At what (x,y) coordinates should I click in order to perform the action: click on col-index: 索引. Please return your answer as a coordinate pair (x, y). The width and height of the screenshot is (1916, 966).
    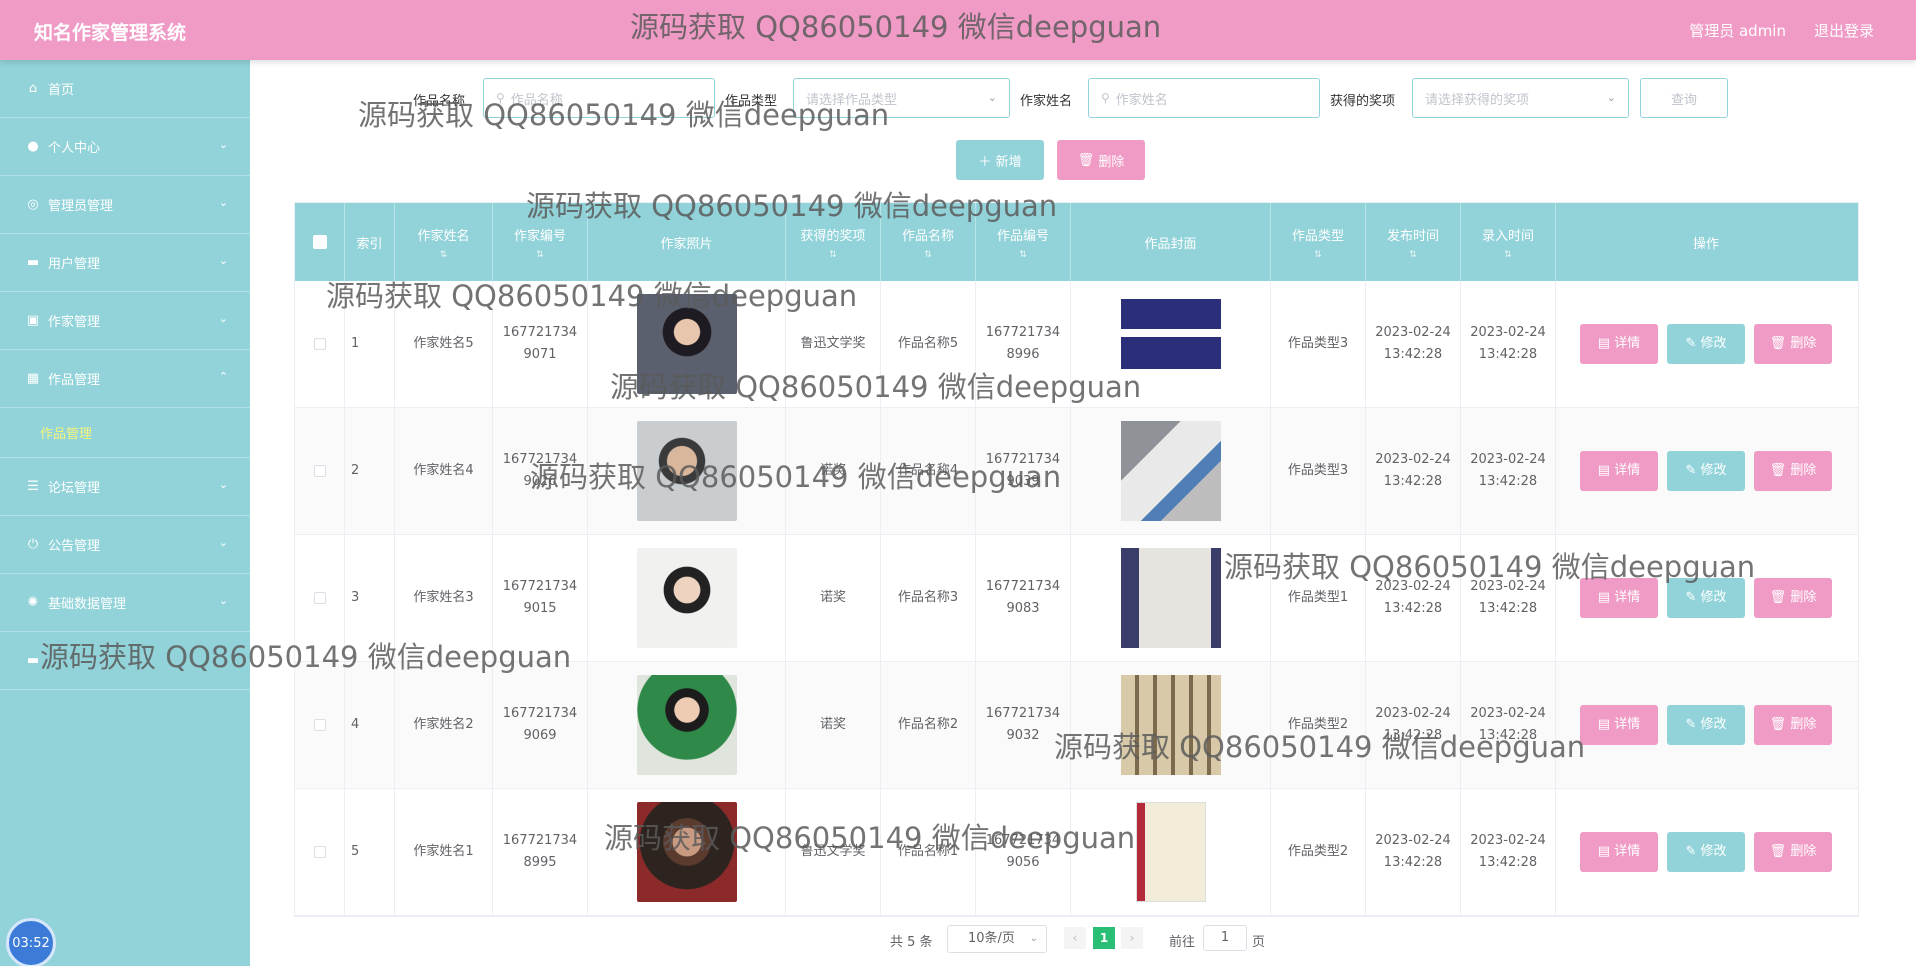
    Looking at the image, I should click on (370, 242).